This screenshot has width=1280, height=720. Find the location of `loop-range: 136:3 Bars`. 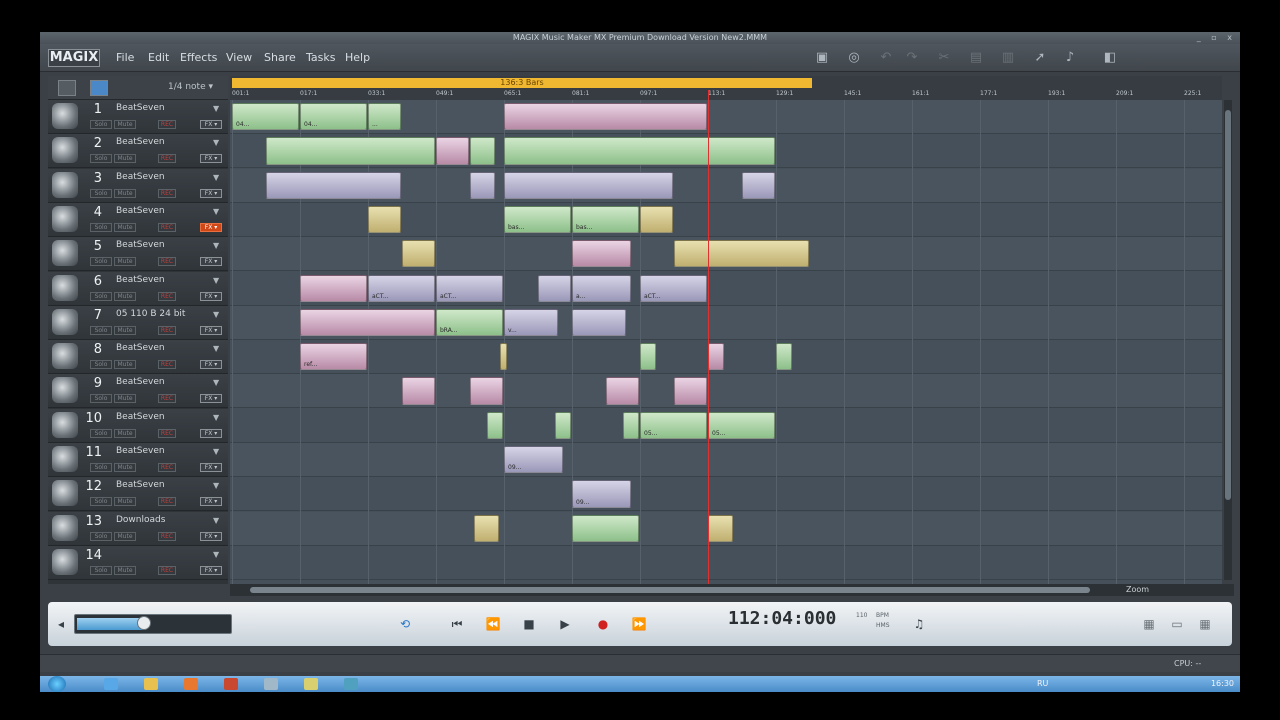

loop-range: 136:3 Bars is located at coordinates (522, 83).